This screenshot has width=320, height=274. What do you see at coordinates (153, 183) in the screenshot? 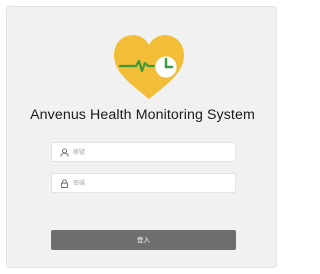
I see `password-input` at bounding box center [153, 183].